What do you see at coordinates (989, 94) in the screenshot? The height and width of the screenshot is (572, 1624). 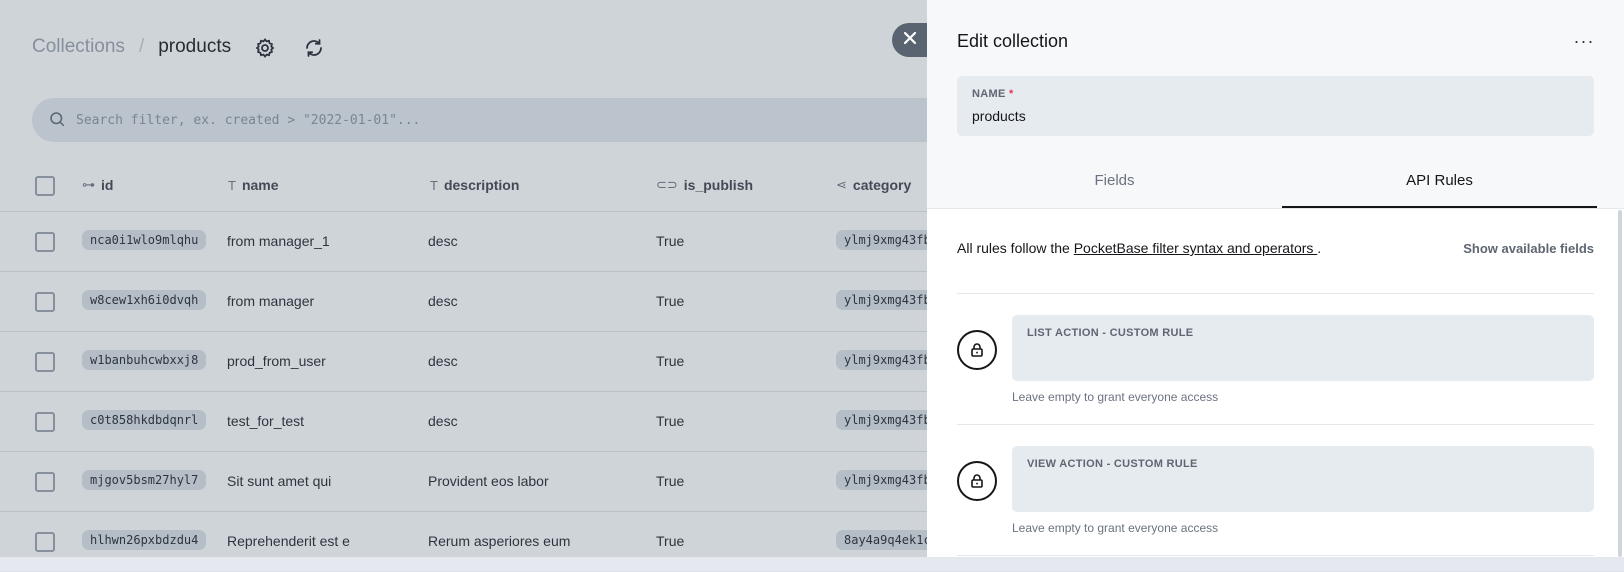 I see `name-label-text: NAME` at bounding box center [989, 94].